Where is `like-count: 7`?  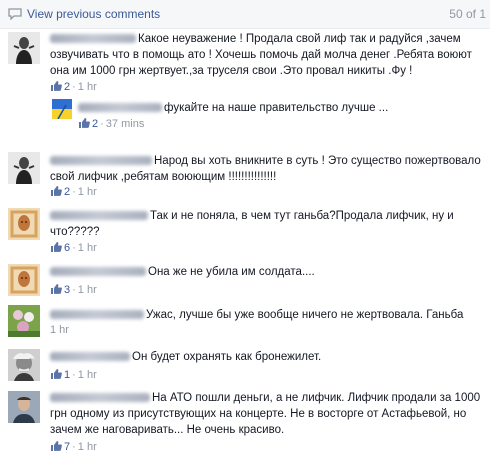
like-count: 7 is located at coordinates (67, 447).